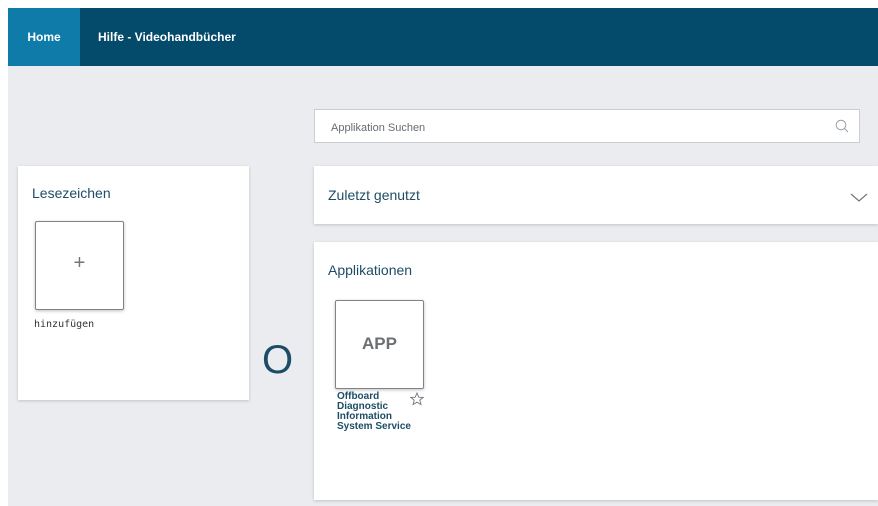  I want to click on top-navigation-bar: Home Hilfe - Videohandbücher, so click(443, 37).